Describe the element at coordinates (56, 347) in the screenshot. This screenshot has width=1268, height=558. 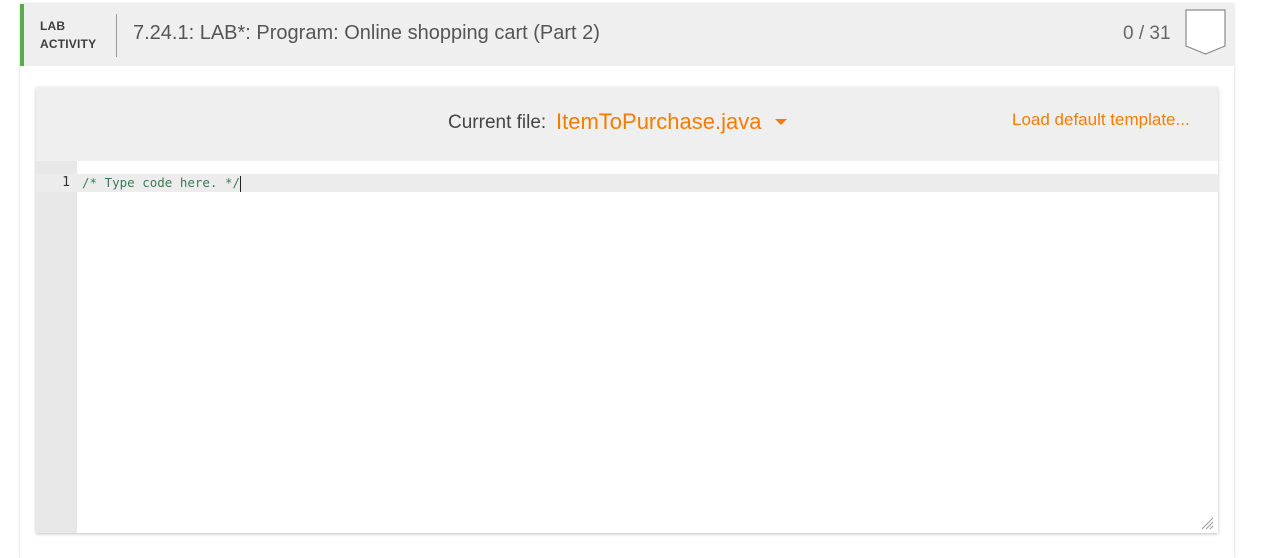
I see `line-number-gutter` at that location.